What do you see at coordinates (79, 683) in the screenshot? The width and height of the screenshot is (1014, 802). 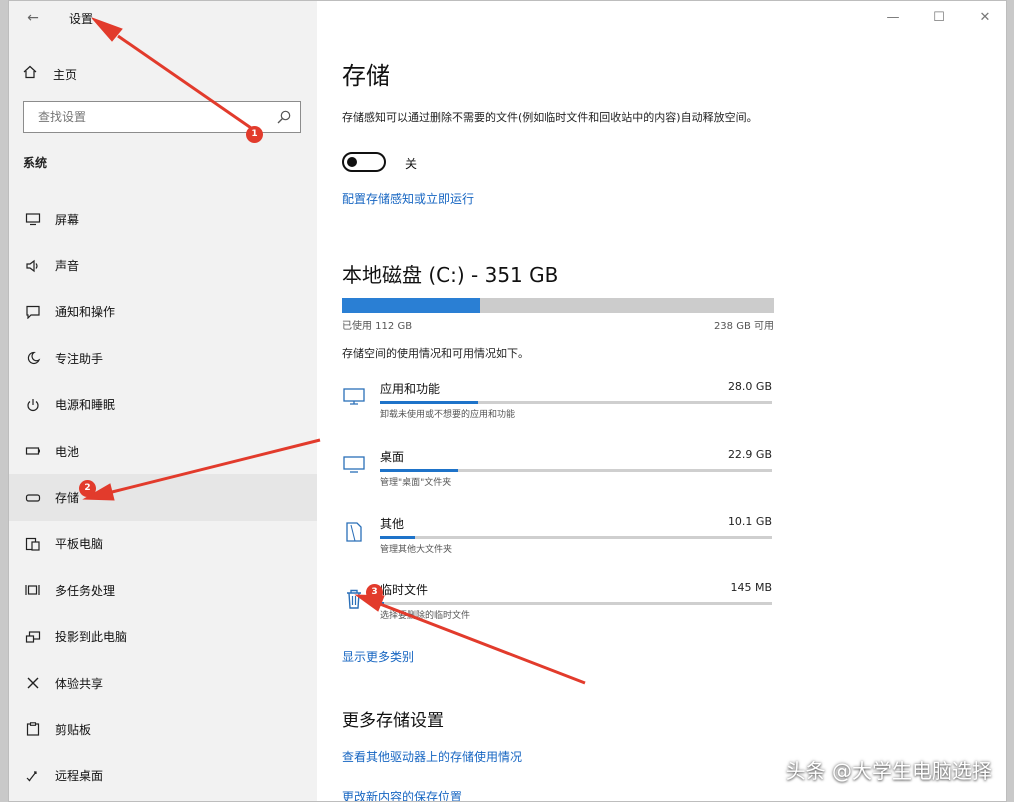 I see `sidebar-item-label: 体验共享` at bounding box center [79, 683].